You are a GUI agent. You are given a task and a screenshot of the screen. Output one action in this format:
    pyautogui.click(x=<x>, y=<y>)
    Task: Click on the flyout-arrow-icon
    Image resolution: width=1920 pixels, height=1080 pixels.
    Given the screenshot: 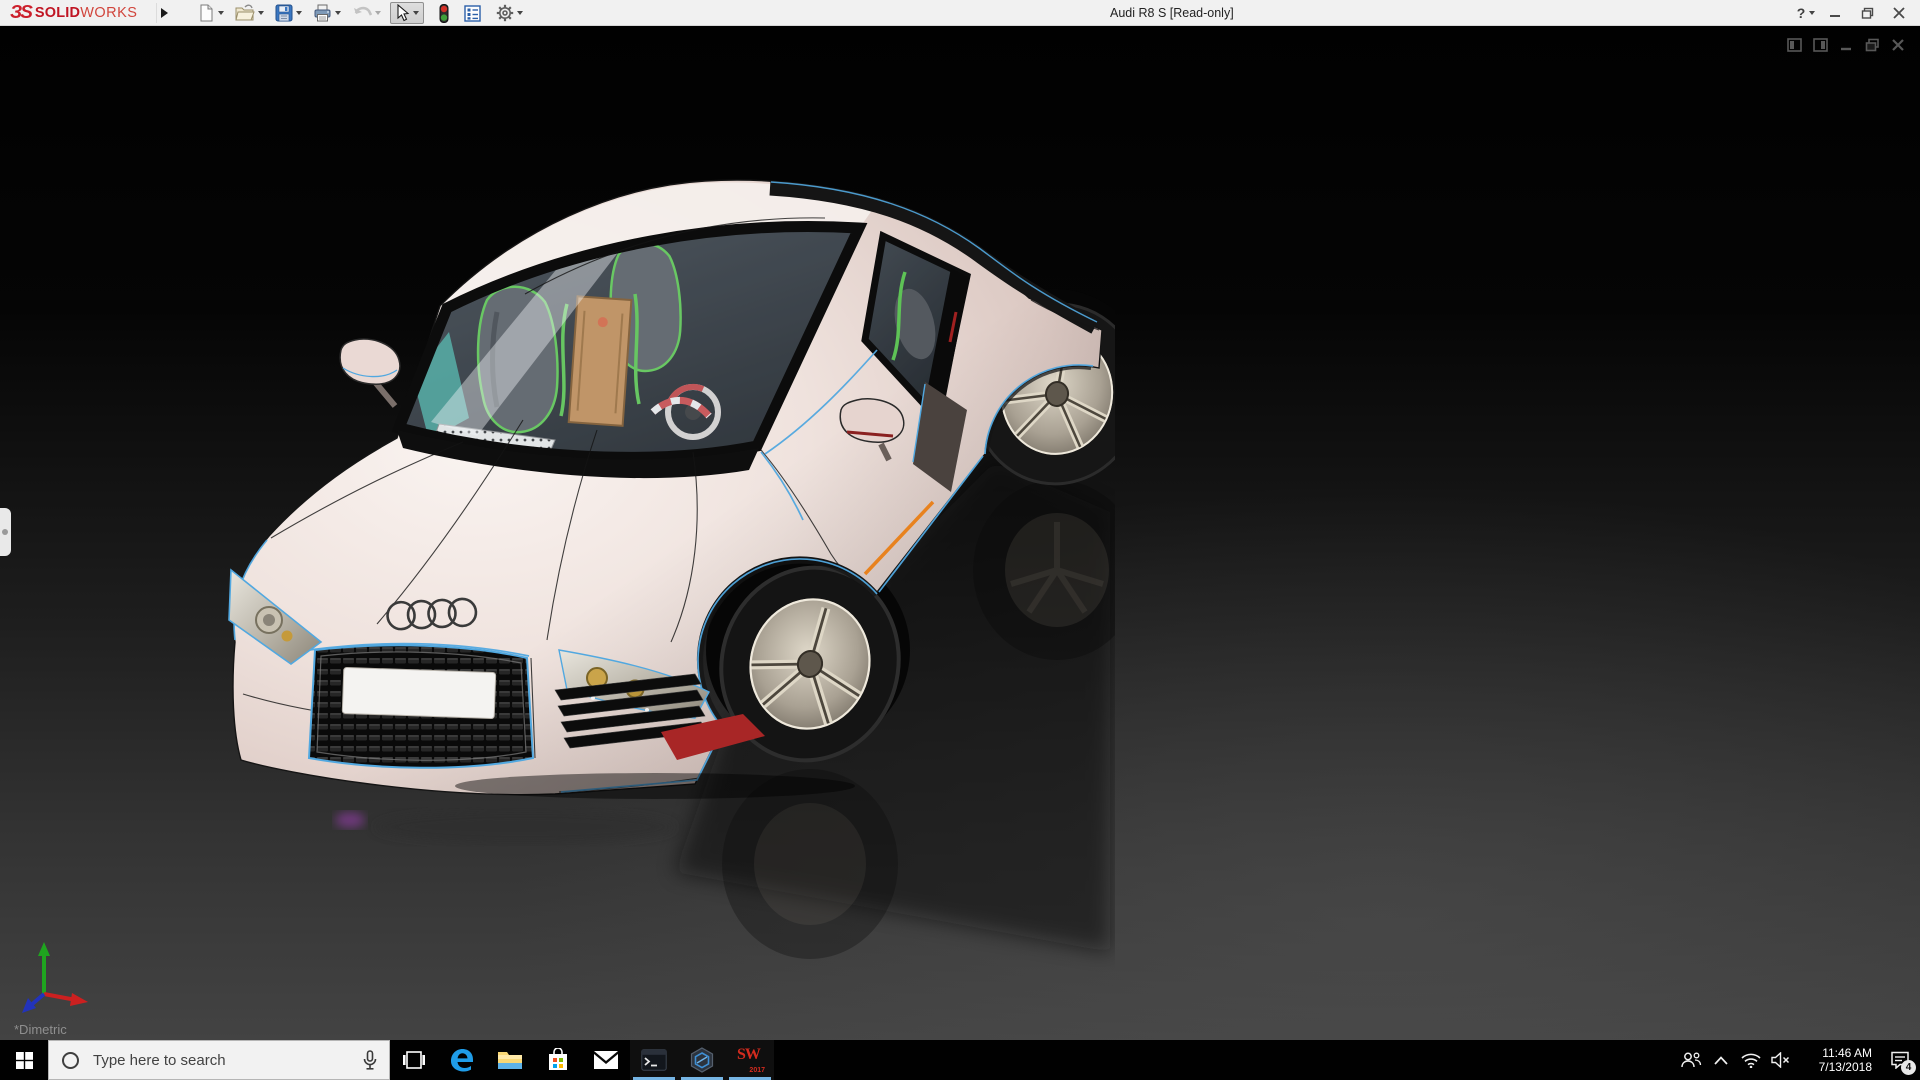 What is the action you would take?
    pyautogui.click(x=164, y=13)
    